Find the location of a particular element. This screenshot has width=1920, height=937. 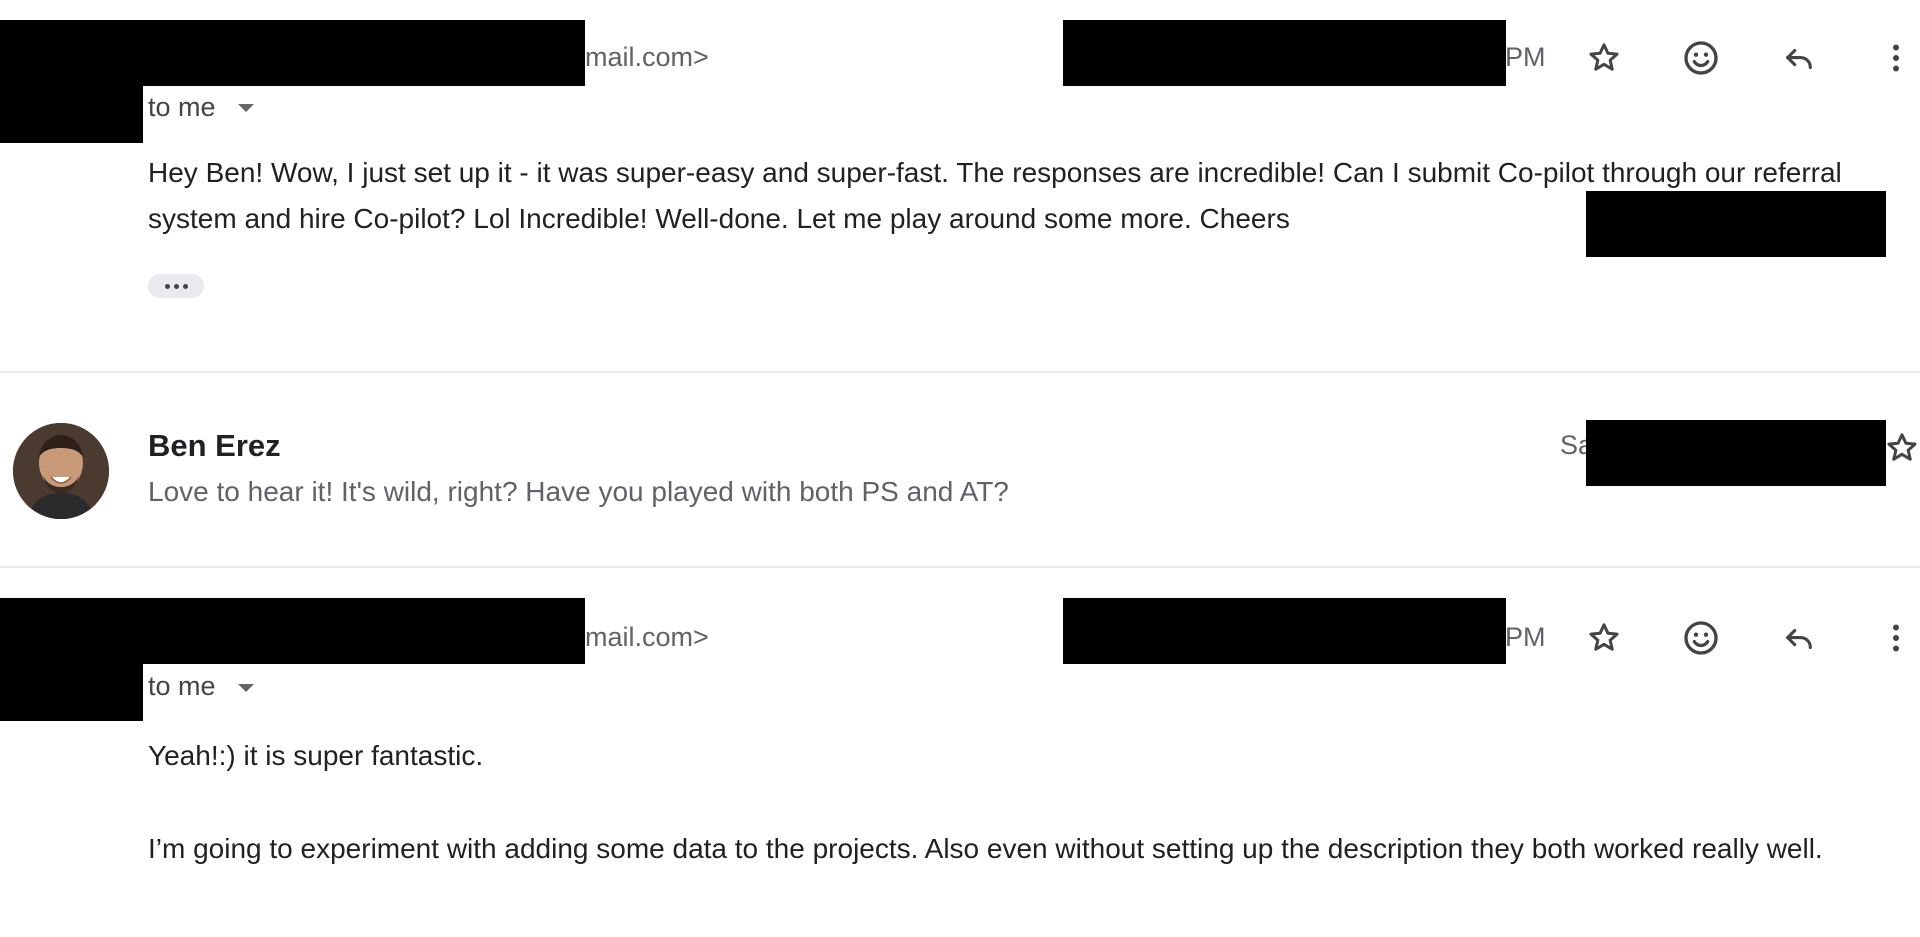

sender-name: Ben Erez is located at coordinates (214, 445).